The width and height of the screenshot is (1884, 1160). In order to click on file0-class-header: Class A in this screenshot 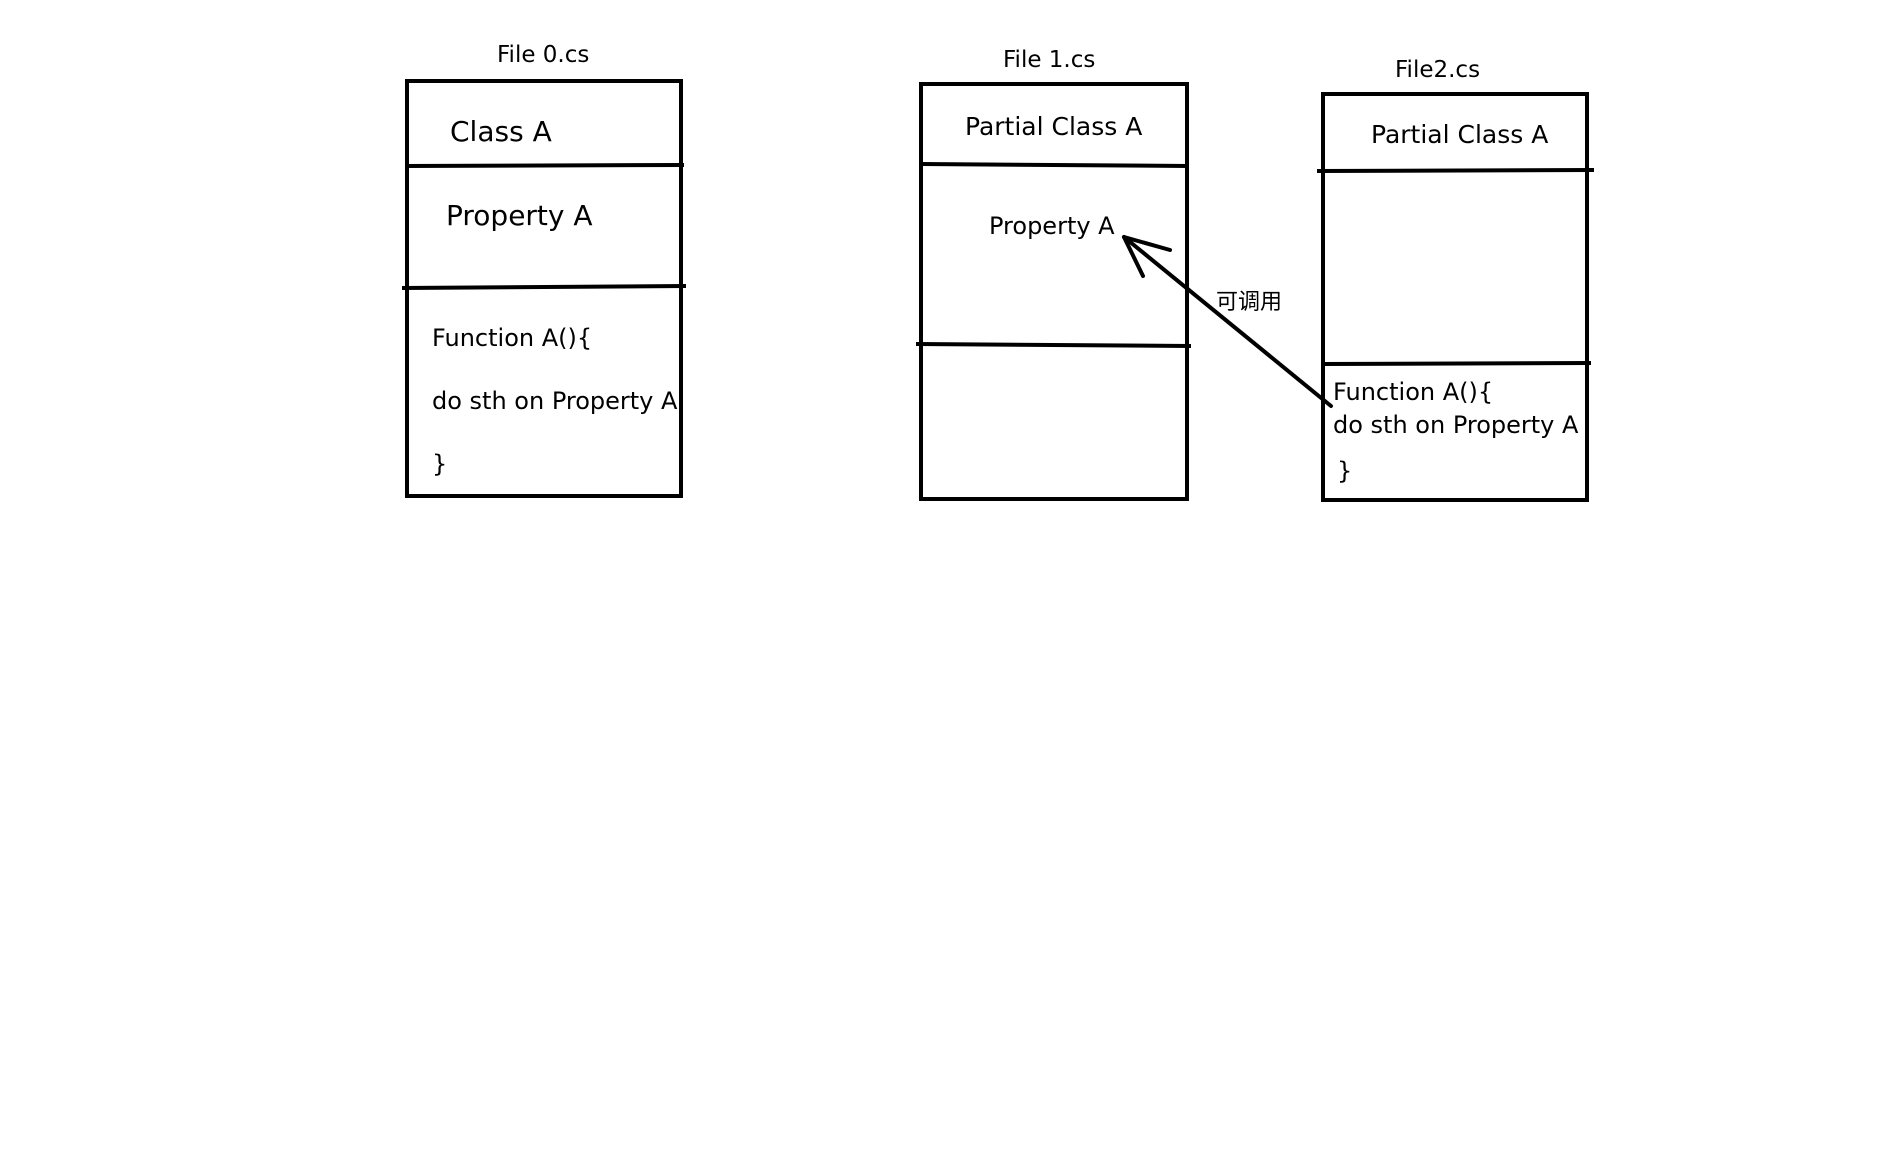, I will do `click(501, 131)`.